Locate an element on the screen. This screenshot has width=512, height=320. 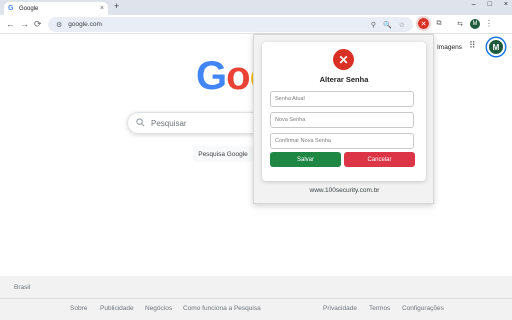
omnibox-icons: ⚲ 🔍 ☆ is located at coordinates (392, 25).